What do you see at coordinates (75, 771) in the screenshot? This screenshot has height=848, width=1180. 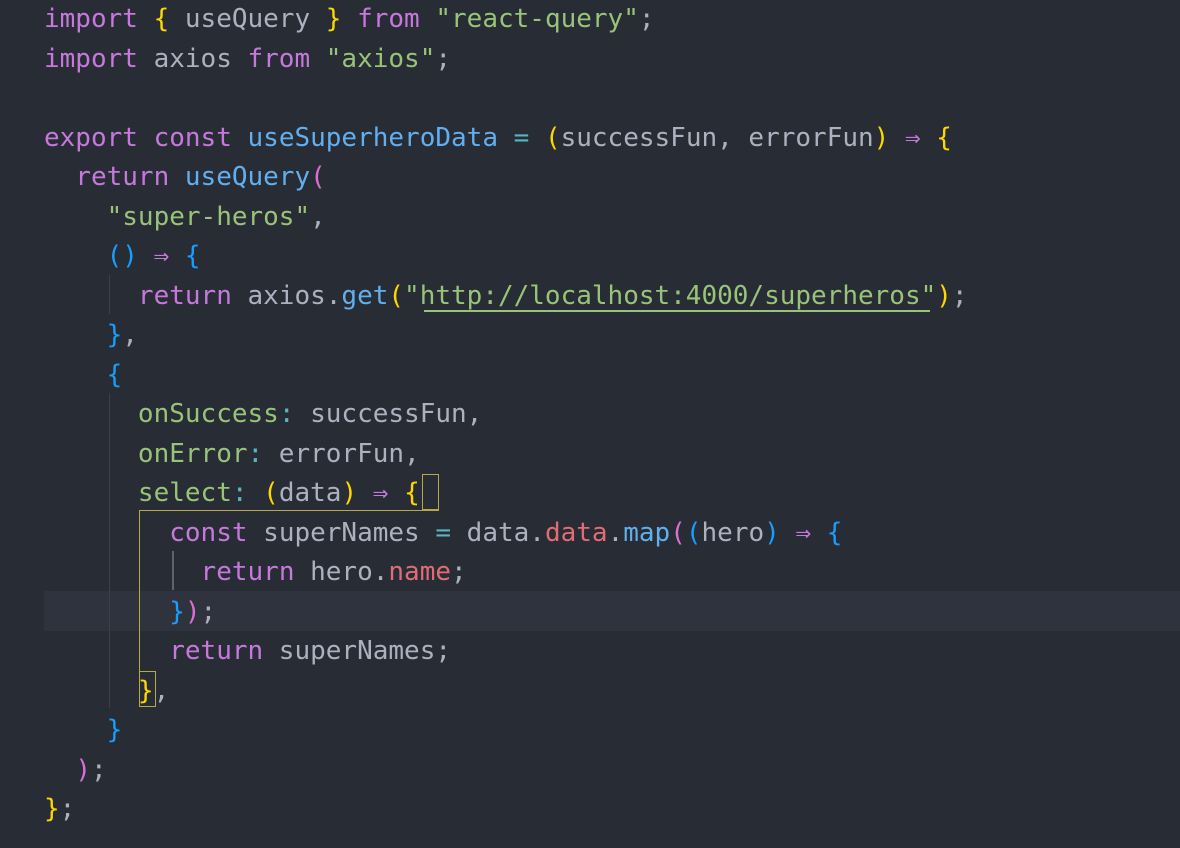 I see `code-line: );` at bounding box center [75, 771].